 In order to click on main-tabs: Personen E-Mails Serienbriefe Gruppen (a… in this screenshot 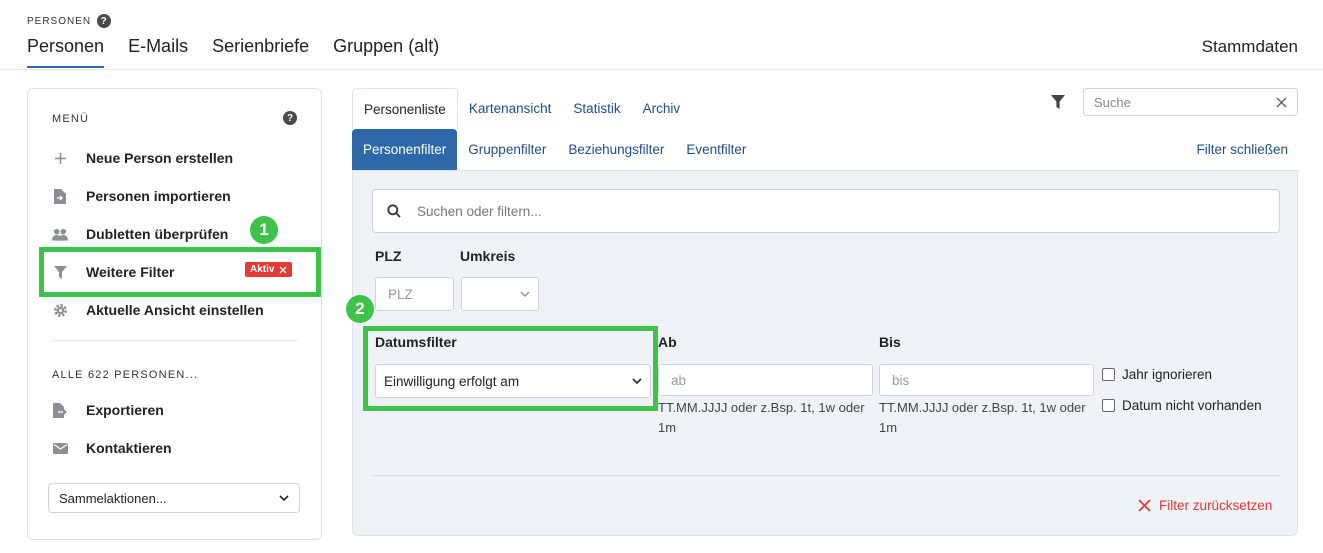, I will do `click(233, 52)`.